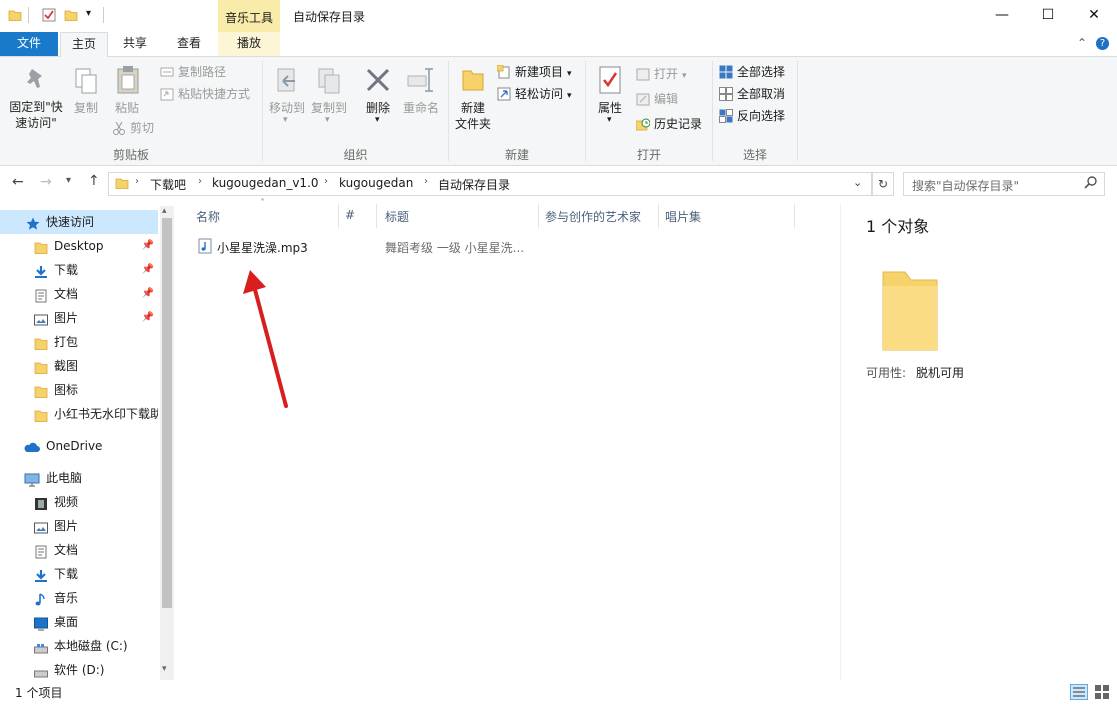 The image size is (1117, 704). I want to click on large-icons-view-icon, so click(1102, 693).